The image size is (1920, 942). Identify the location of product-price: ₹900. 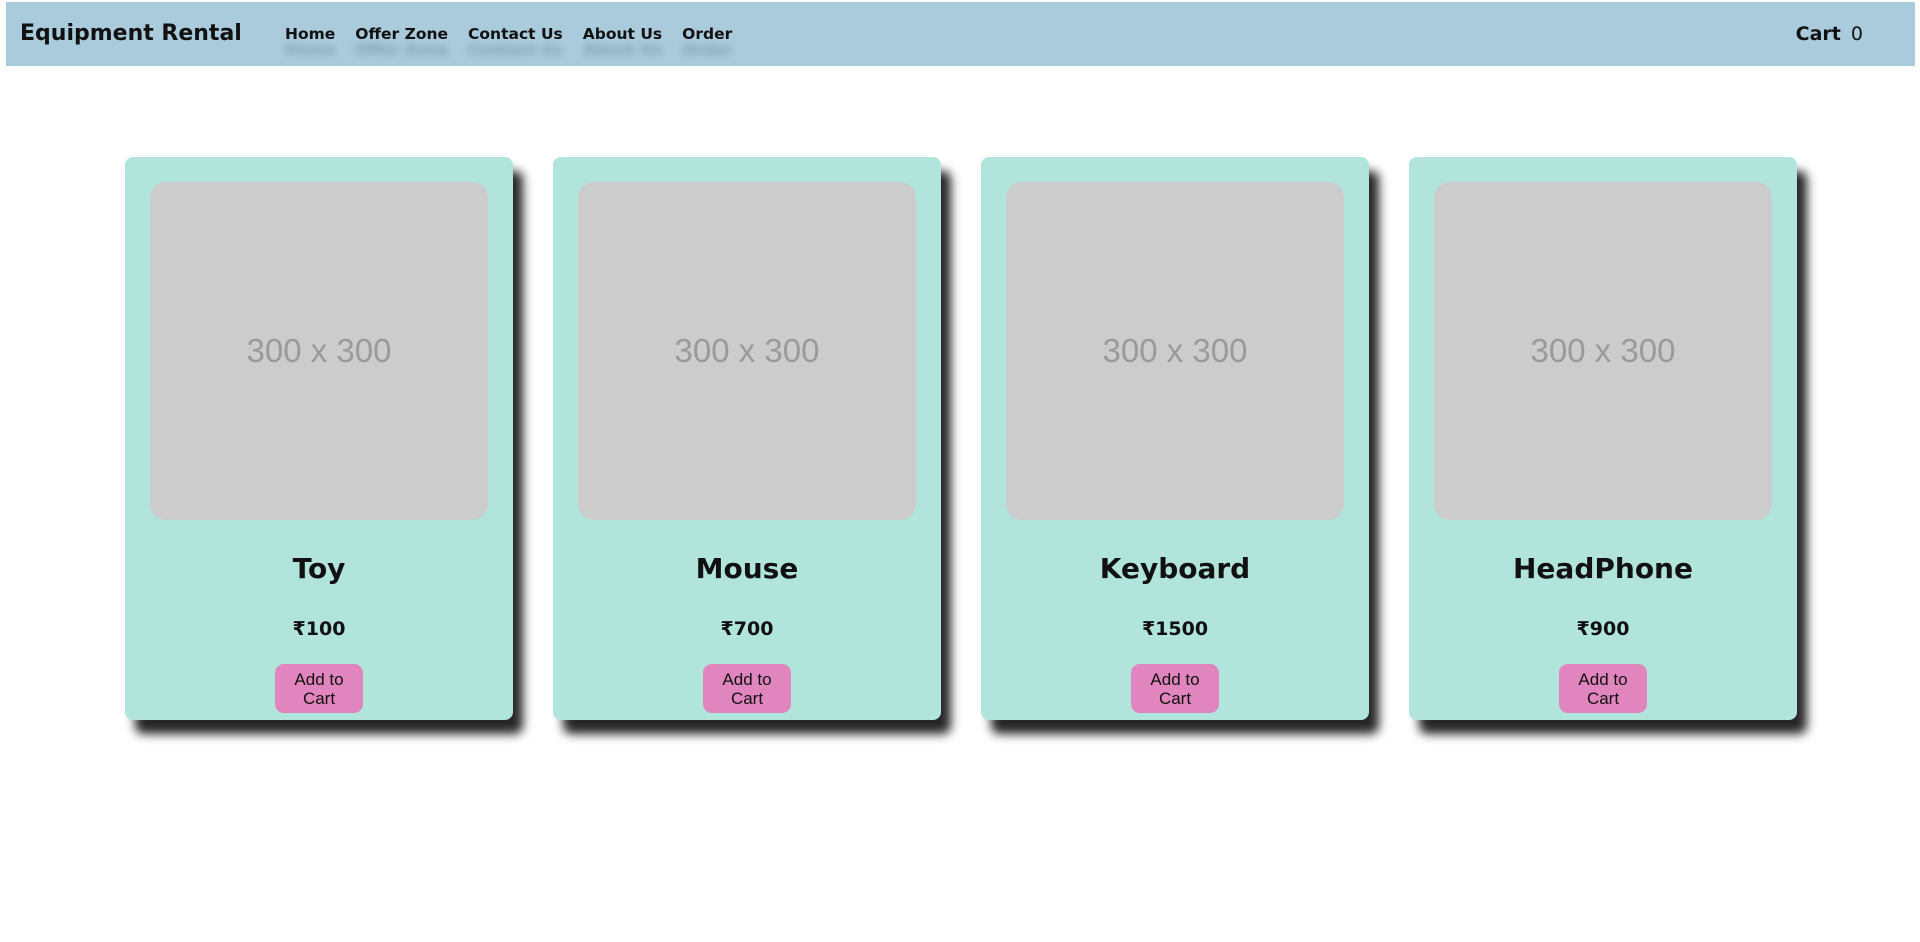
(1603, 629).